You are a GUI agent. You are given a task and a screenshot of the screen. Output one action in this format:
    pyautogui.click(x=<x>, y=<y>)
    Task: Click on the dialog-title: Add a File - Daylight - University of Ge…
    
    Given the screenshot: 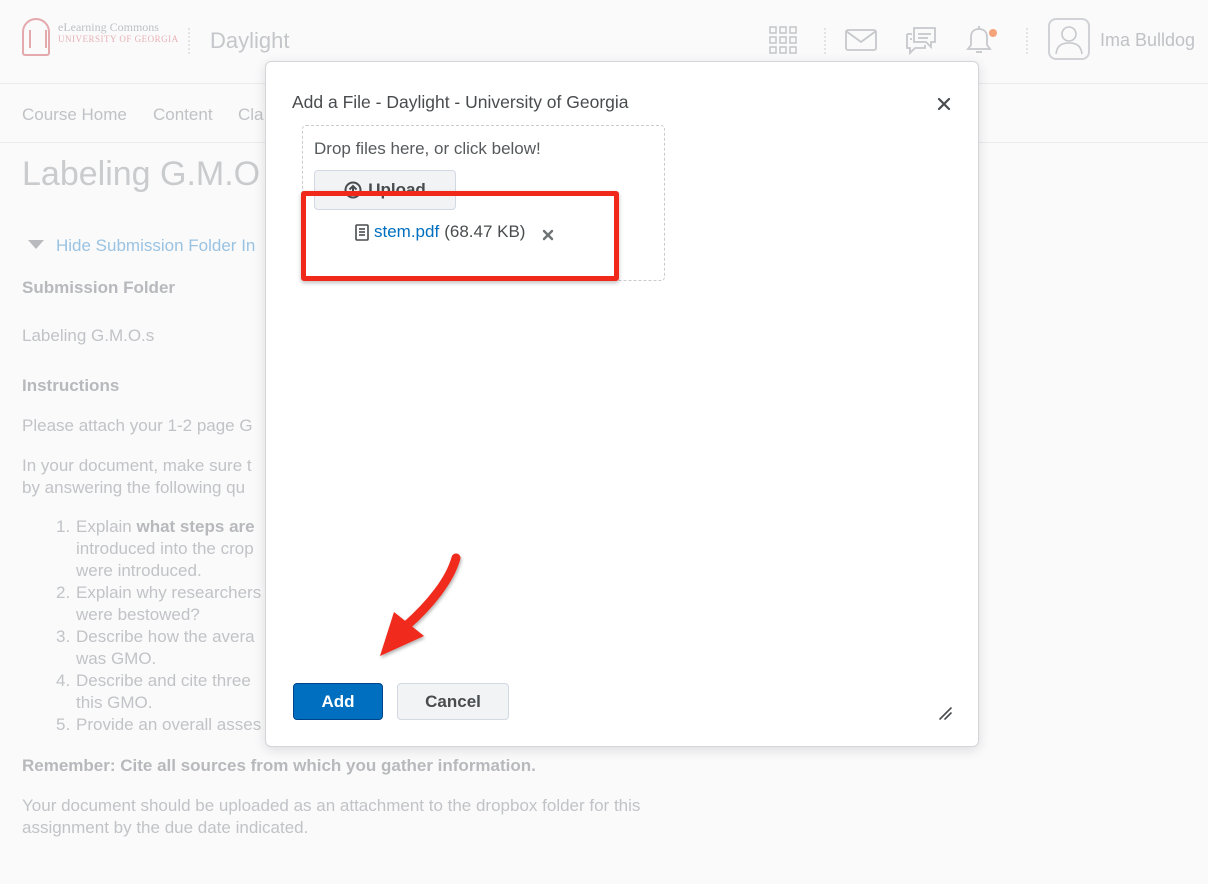 What is the action you would take?
    pyautogui.click(x=460, y=102)
    